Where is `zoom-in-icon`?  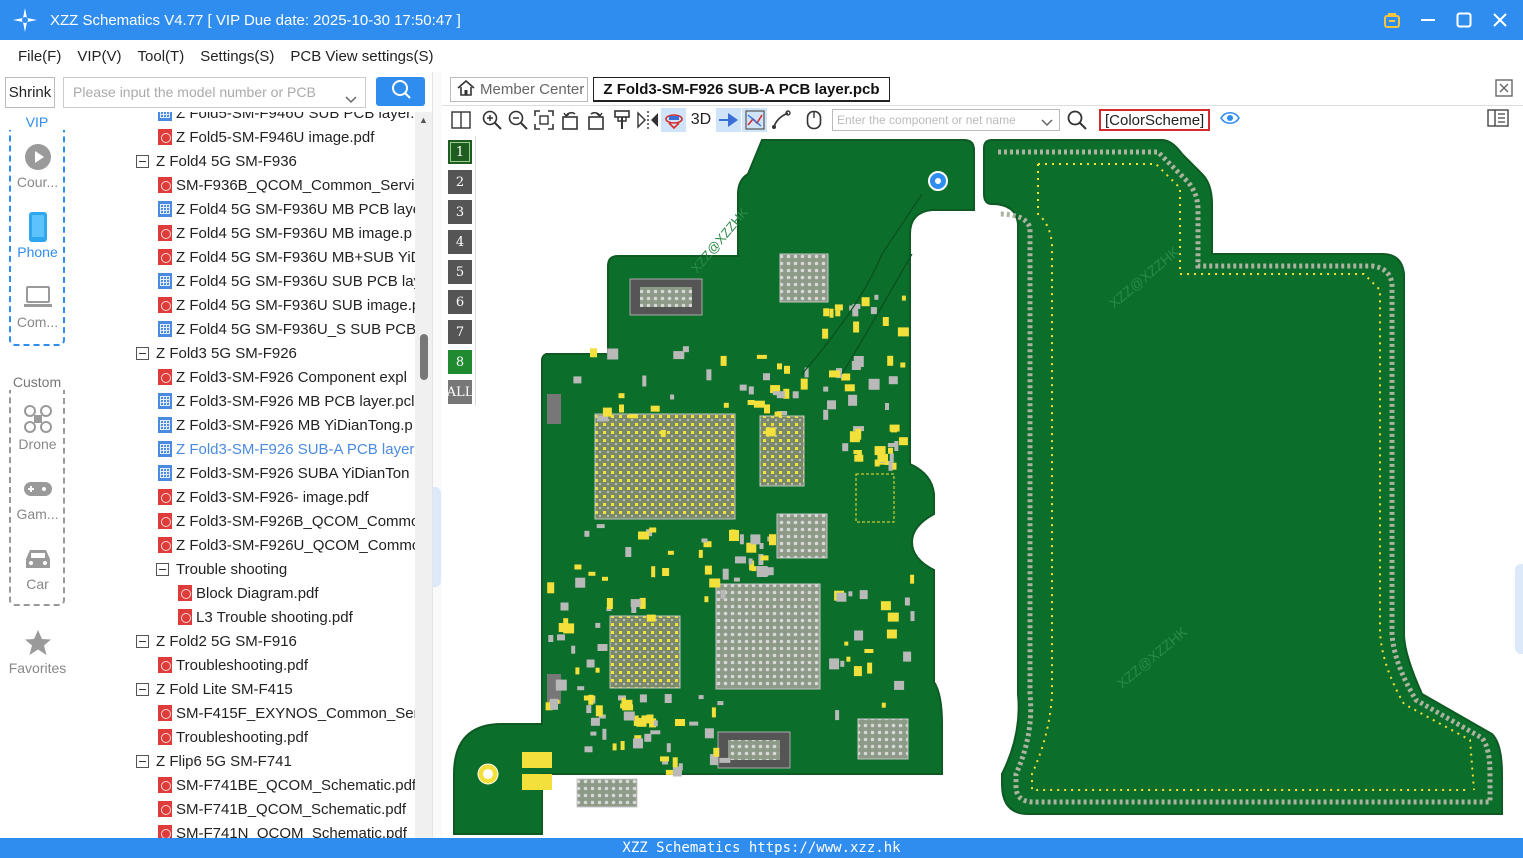 zoom-in-icon is located at coordinates (491, 120).